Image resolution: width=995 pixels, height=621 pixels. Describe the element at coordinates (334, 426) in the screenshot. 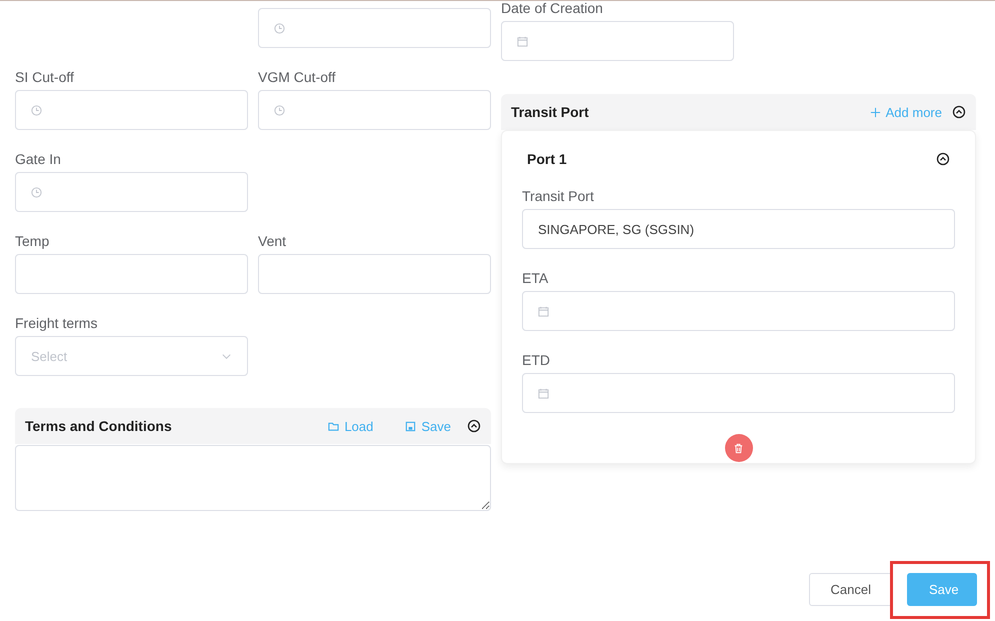

I see `folder-icon` at that location.